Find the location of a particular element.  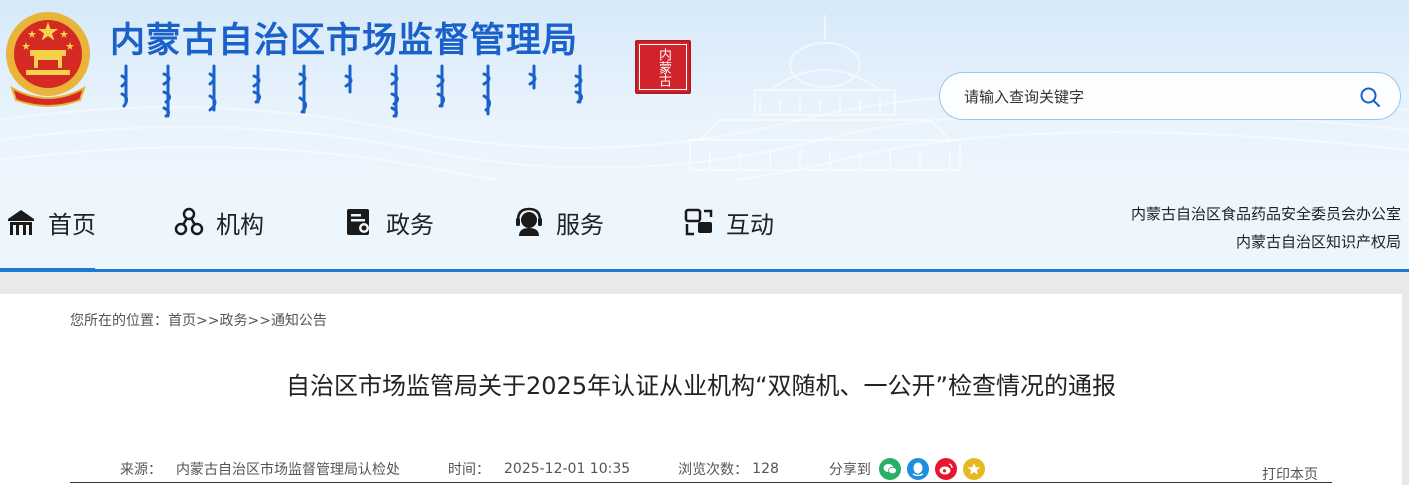

weibo-icon is located at coordinates (945, 469).